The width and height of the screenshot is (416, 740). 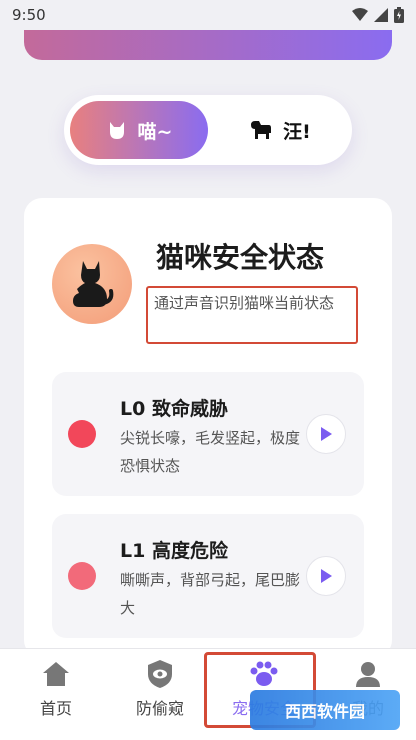 I want to click on cat-icon, so click(x=116, y=130).